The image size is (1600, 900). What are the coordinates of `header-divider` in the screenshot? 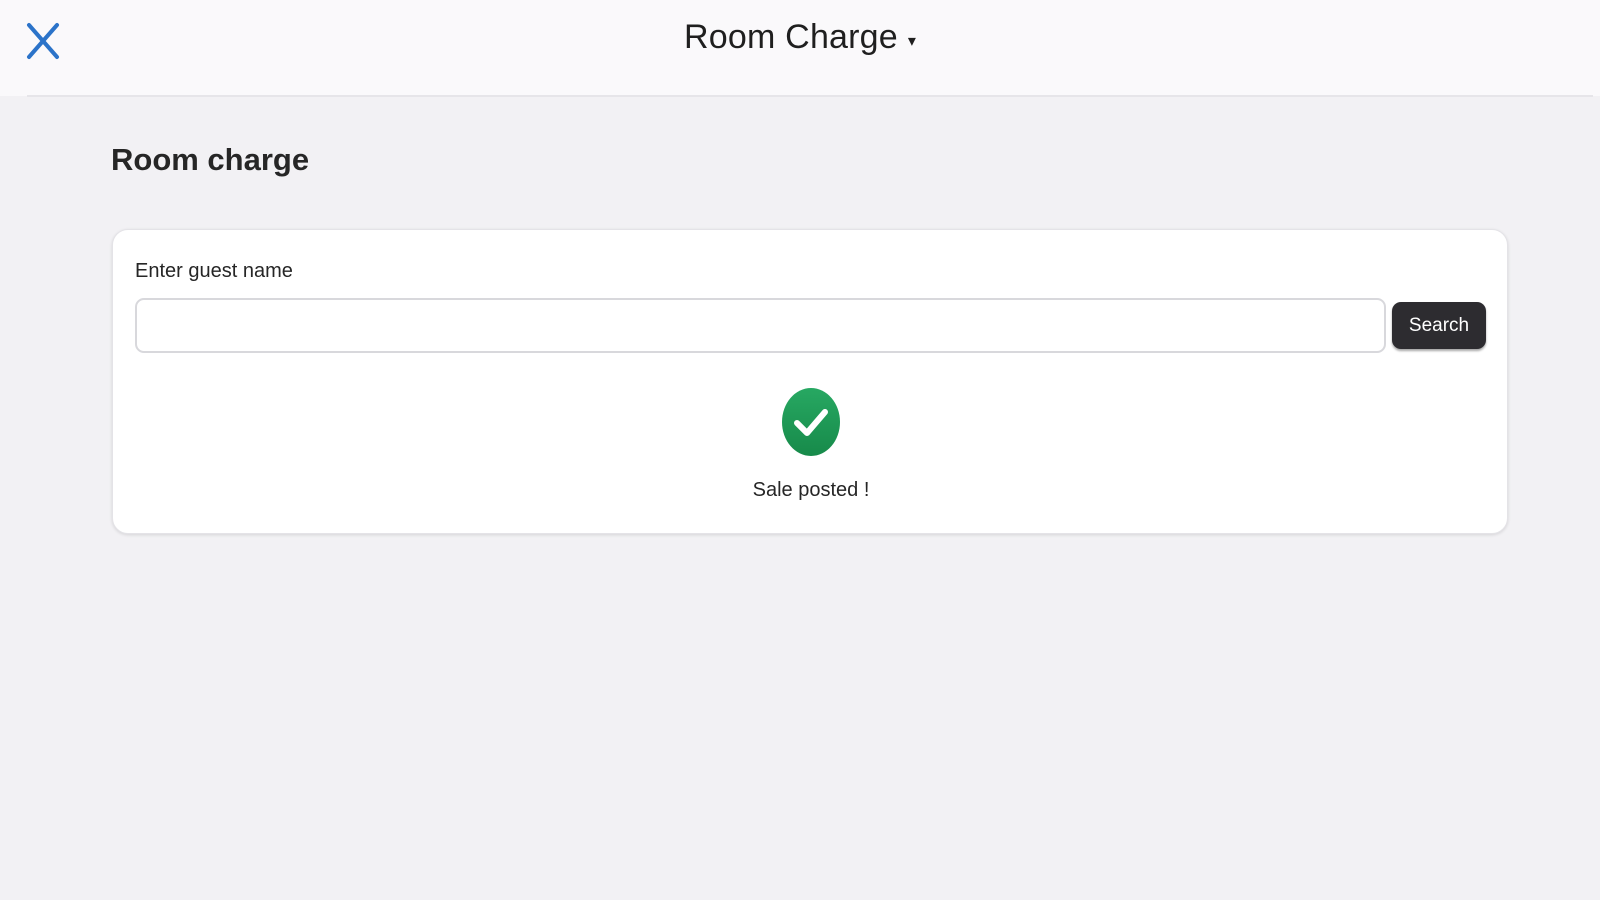 It's located at (810, 96).